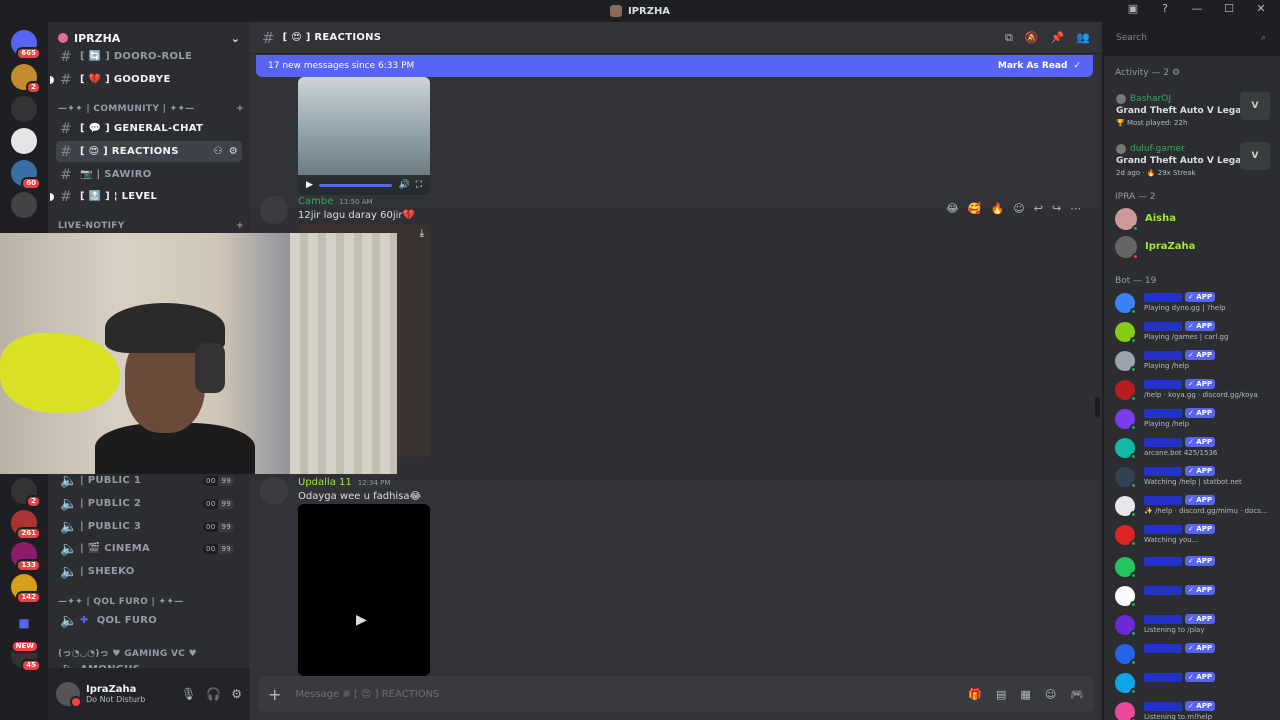 The image size is (1280, 720). Describe the element at coordinates (151, 652) in the screenshot. I see `category-gaming-vc: (っ◔◡◔)っ ♥ GAMING VC ♥` at that location.